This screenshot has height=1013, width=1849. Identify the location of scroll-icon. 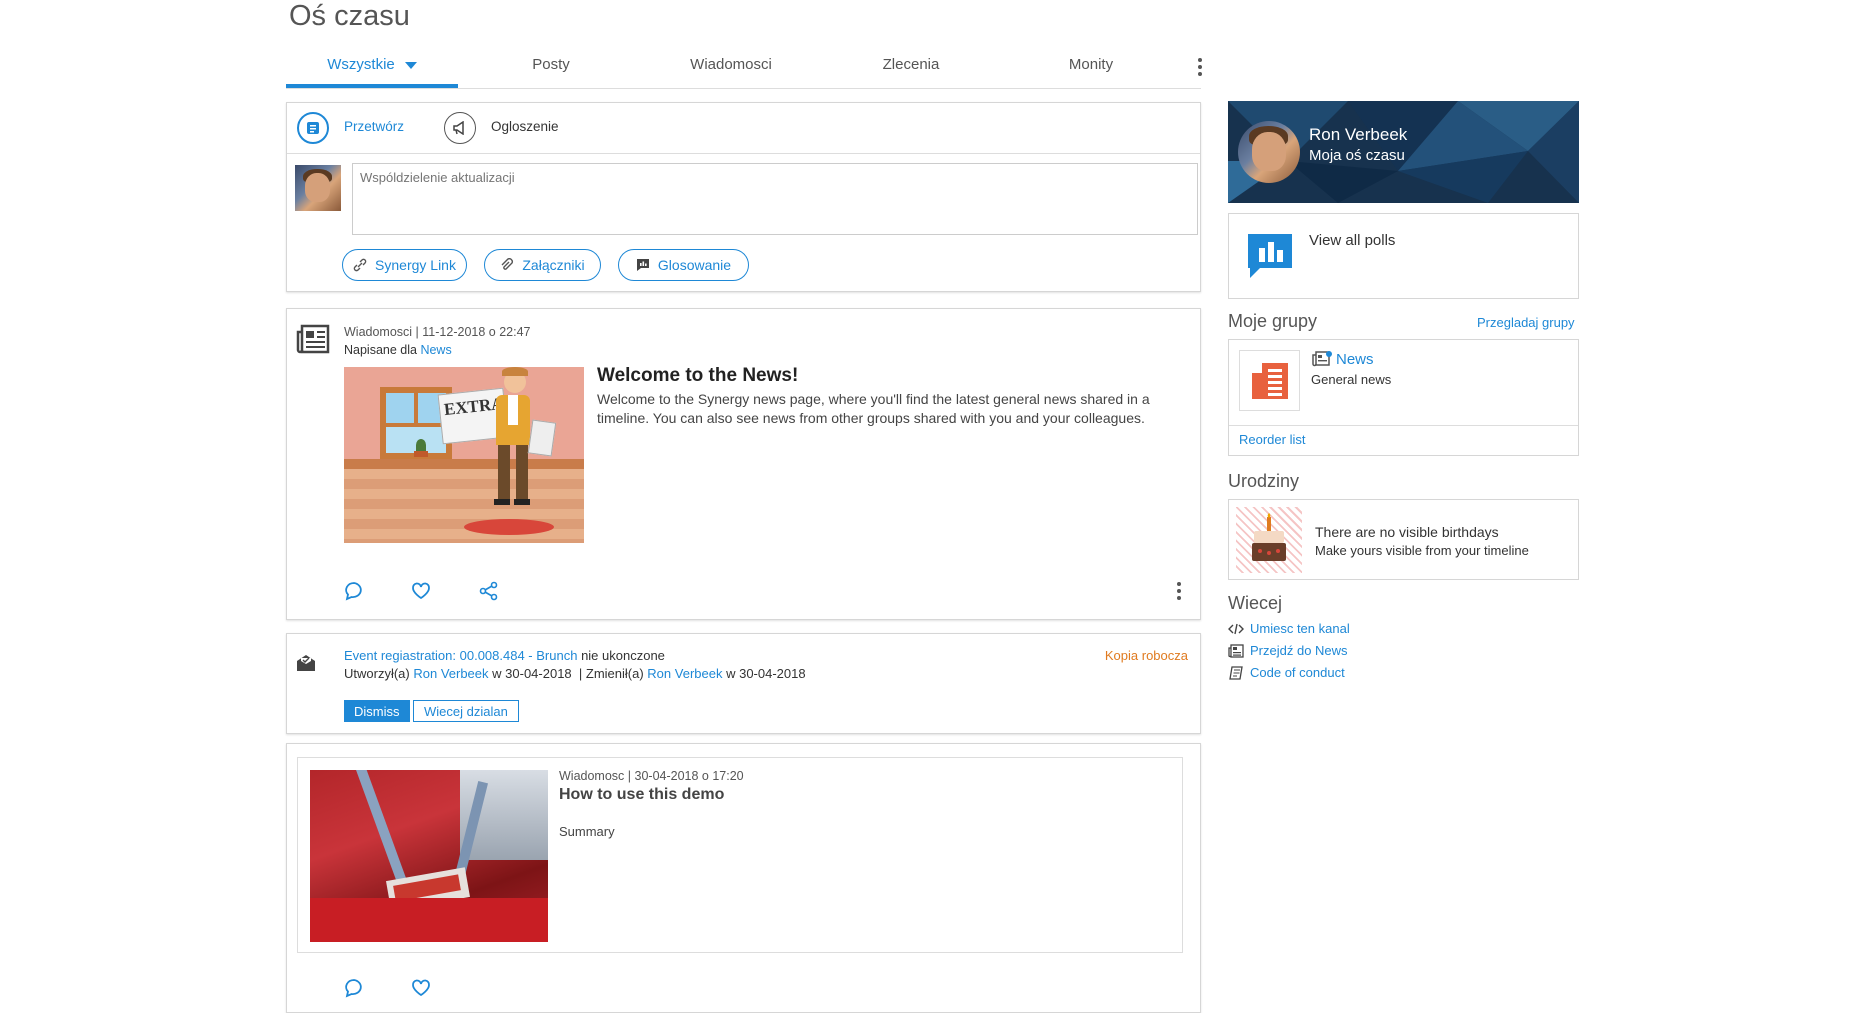
(1236, 672).